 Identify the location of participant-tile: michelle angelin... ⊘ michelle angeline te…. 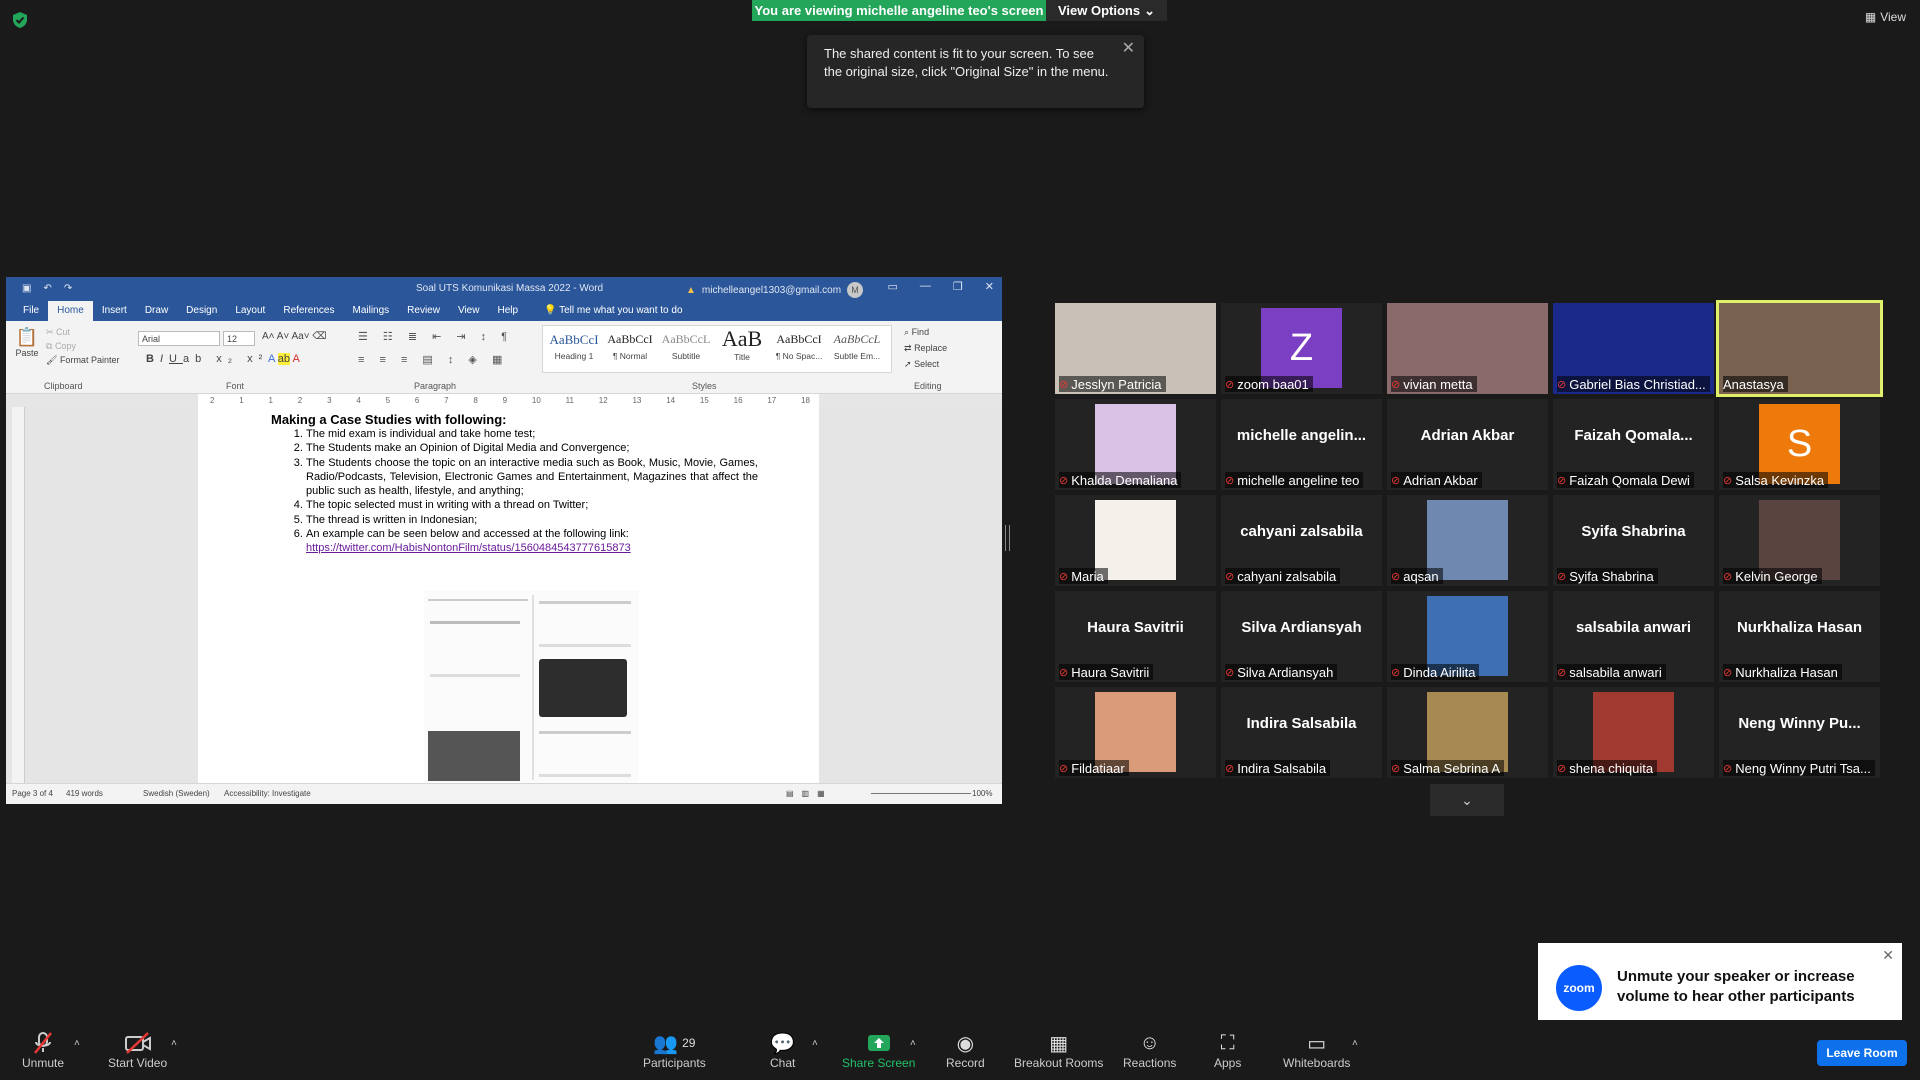
(1301, 444).